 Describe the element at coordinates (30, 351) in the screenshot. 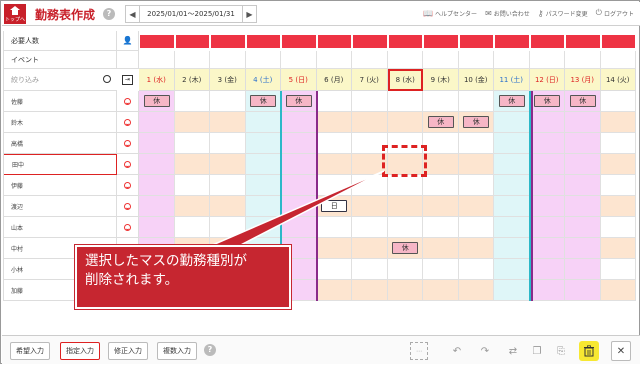

I see `wish-input-button: 希望入力` at that location.